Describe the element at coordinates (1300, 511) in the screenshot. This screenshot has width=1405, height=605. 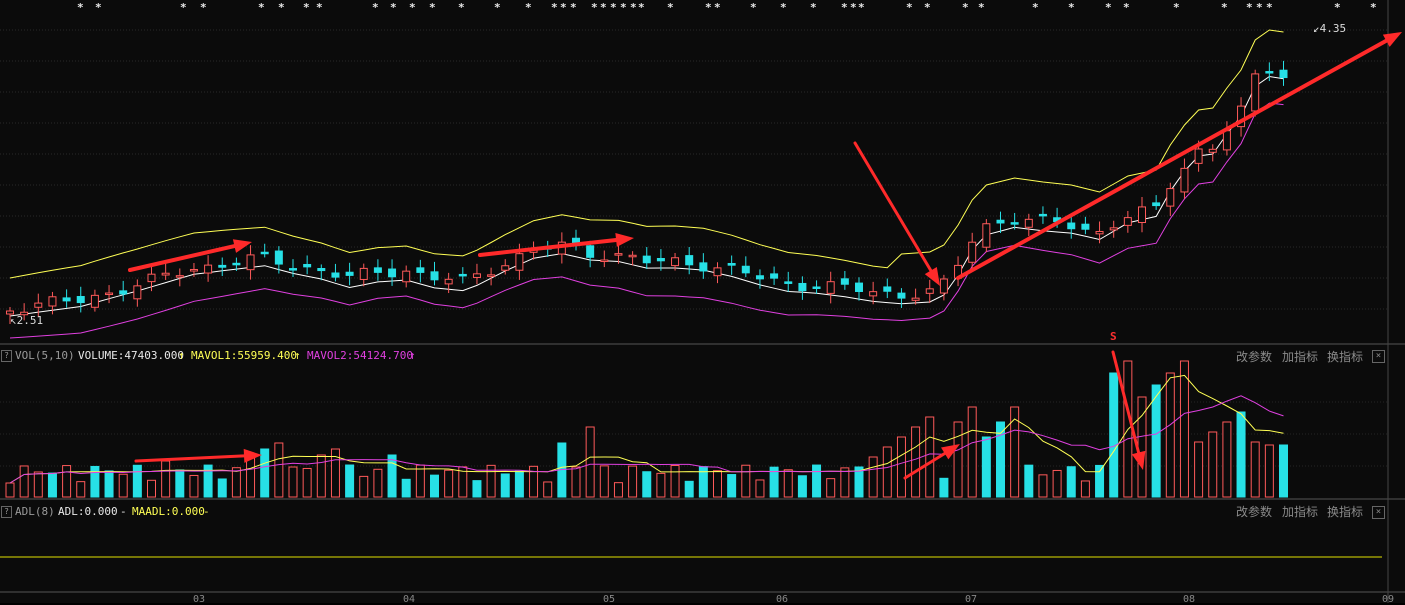
I see `adl-add-indicator-button: 加指标` at that location.